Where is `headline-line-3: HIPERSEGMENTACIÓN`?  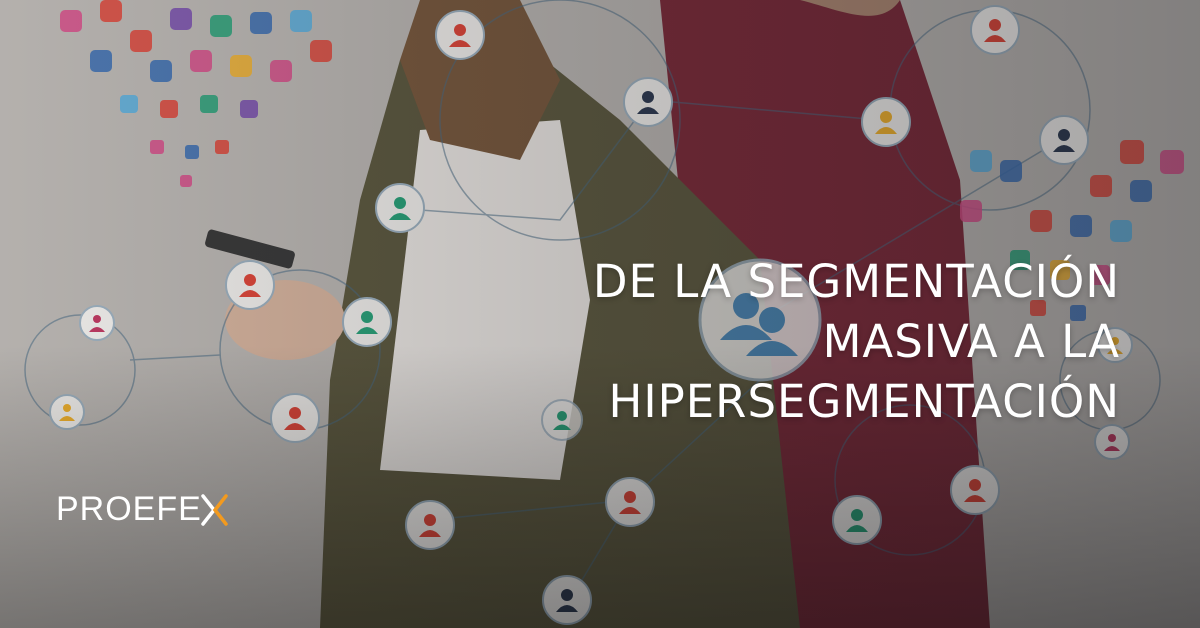 headline-line-3: HIPERSEGMENTACIÓN is located at coordinates (864, 401).